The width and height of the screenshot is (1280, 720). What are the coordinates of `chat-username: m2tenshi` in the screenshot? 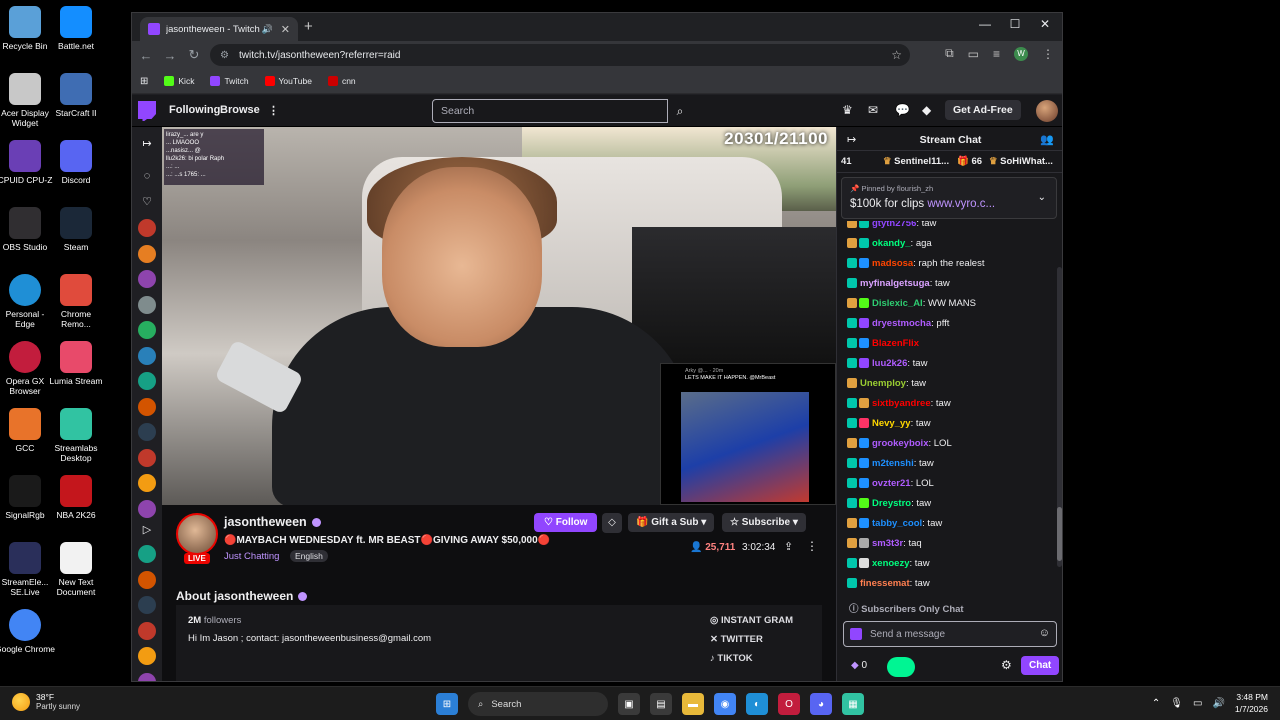 It's located at (893, 463).